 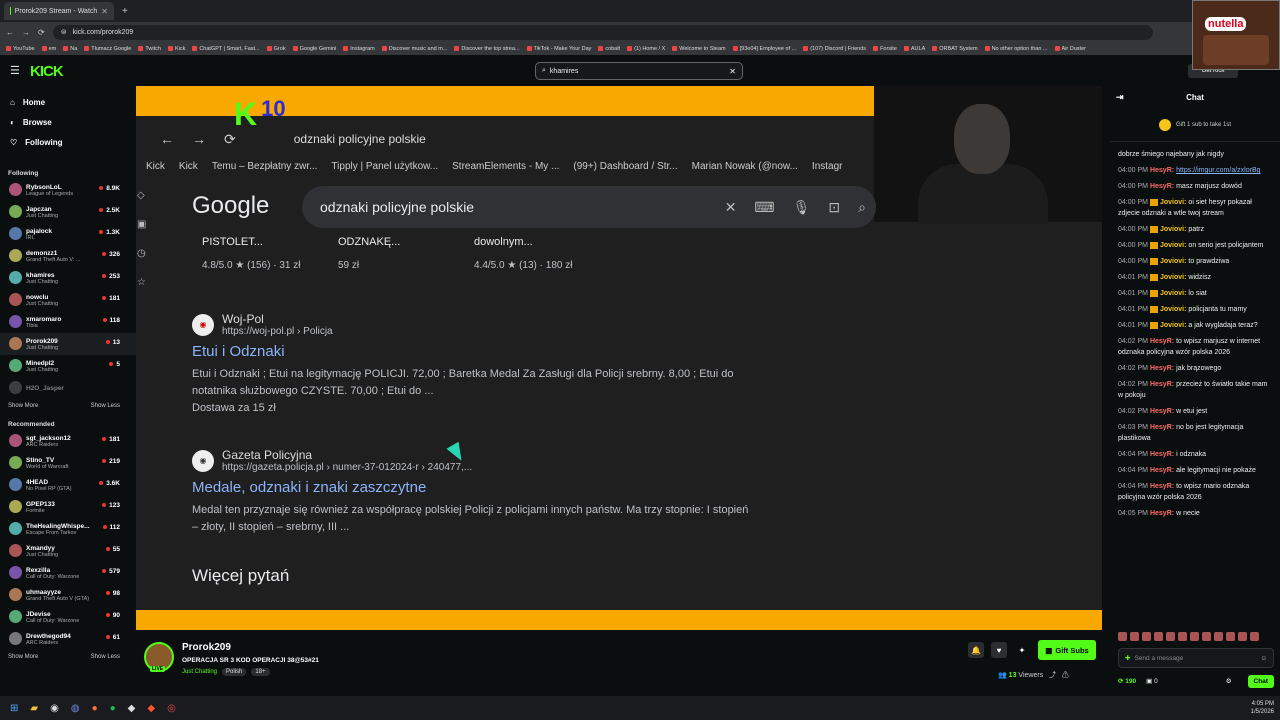 What do you see at coordinates (1120, 97) in the screenshot?
I see `collapse-chat-icon: ⇥` at bounding box center [1120, 97].